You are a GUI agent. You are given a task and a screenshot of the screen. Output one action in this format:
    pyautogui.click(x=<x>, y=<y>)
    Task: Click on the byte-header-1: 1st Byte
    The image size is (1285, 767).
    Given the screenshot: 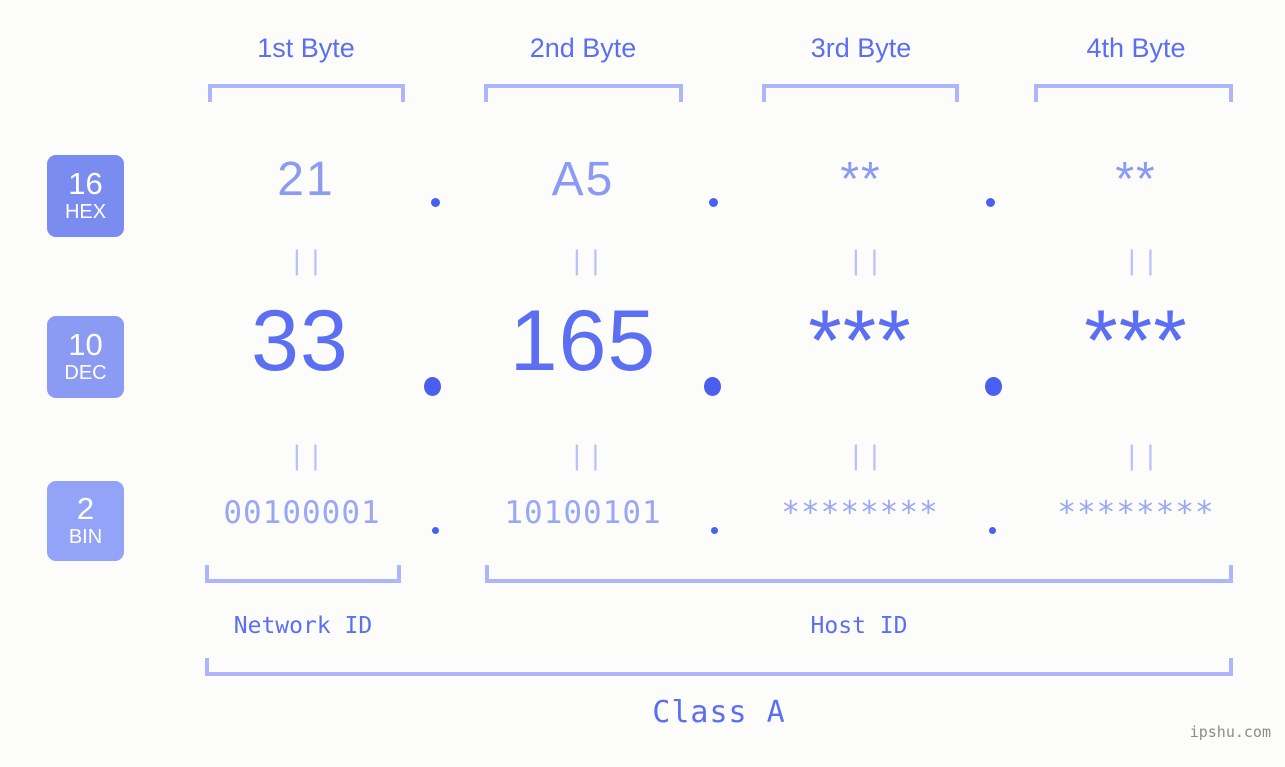 What is the action you would take?
    pyautogui.click(x=306, y=48)
    